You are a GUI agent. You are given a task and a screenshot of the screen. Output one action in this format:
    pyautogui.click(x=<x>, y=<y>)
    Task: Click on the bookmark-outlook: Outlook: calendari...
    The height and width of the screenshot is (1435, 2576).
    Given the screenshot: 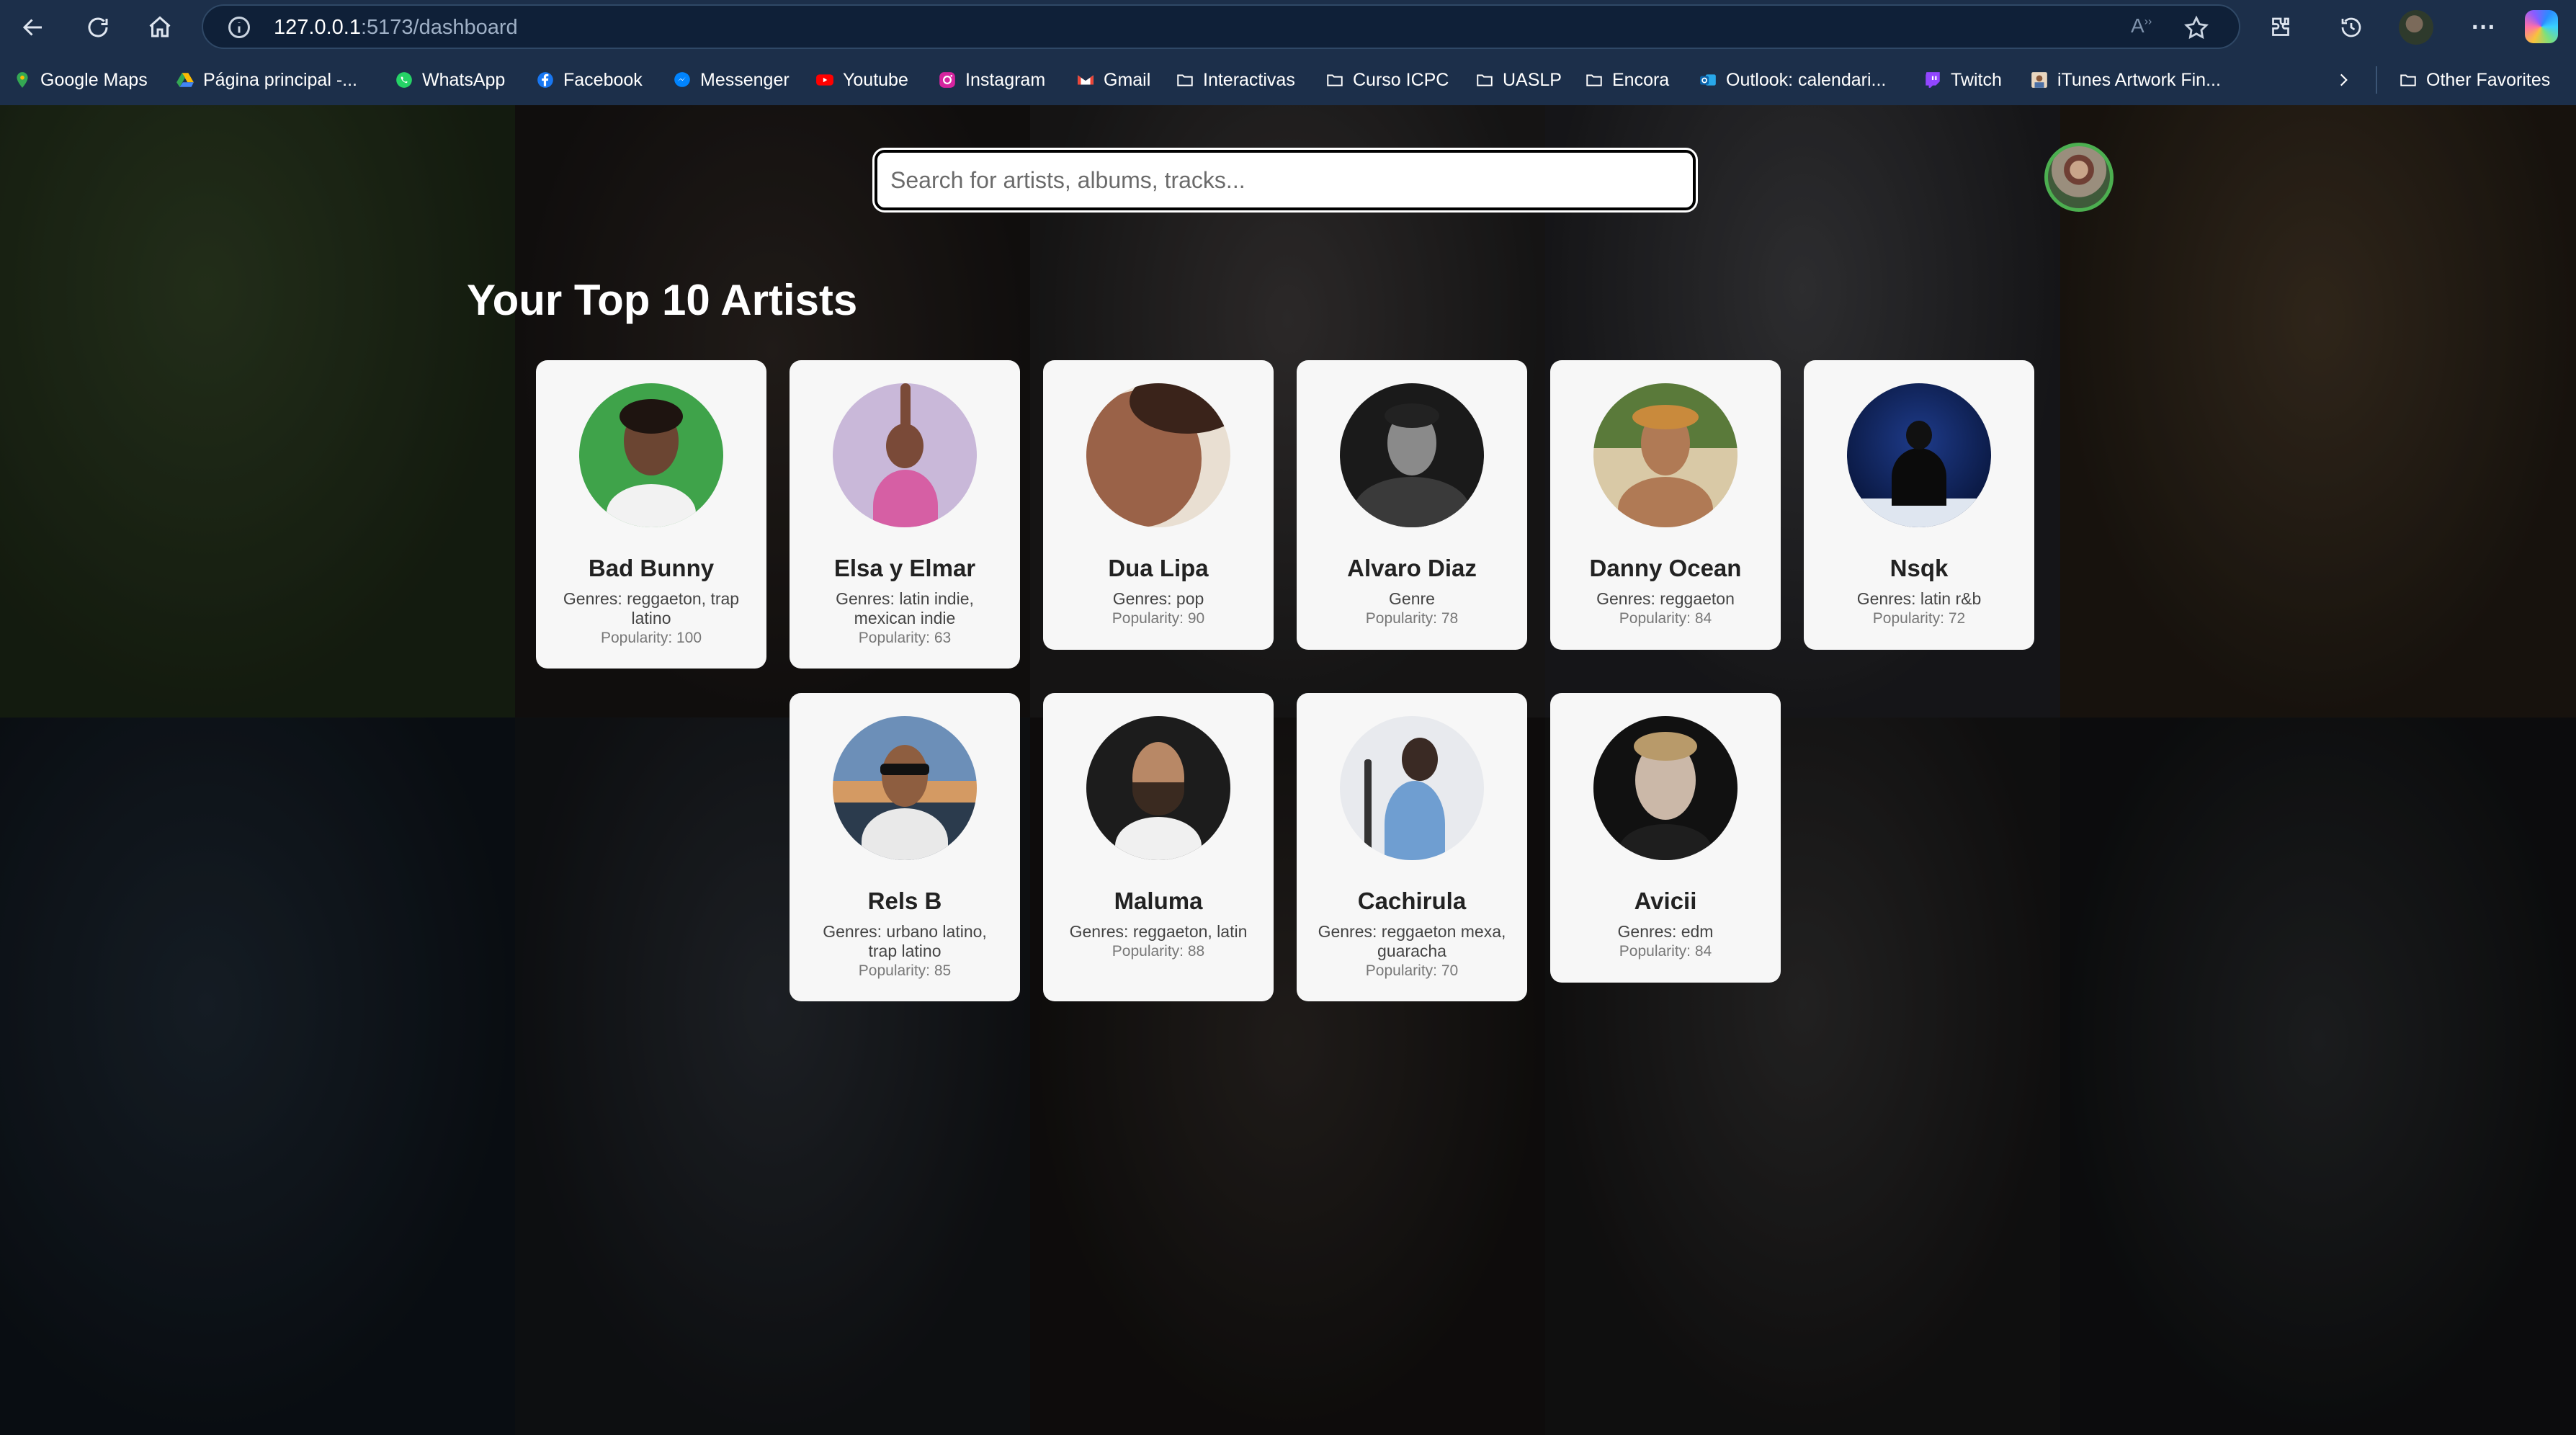 What is the action you would take?
    pyautogui.click(x=1792, y=80)
    